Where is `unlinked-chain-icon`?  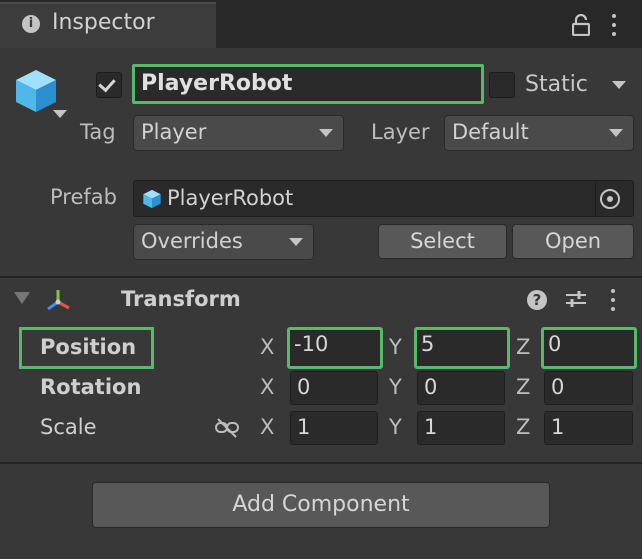
unlinked-chain-icon is located at coordinates (227, 428).